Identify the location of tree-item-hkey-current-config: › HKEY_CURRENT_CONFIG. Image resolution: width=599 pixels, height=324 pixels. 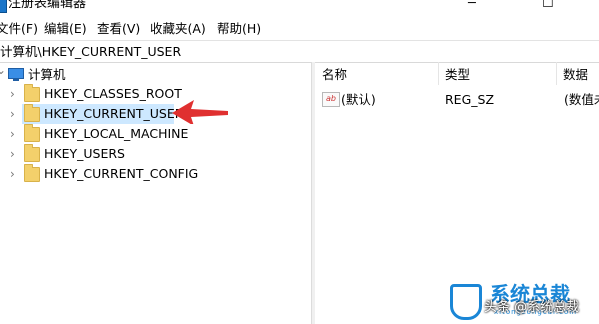
(155, 174).